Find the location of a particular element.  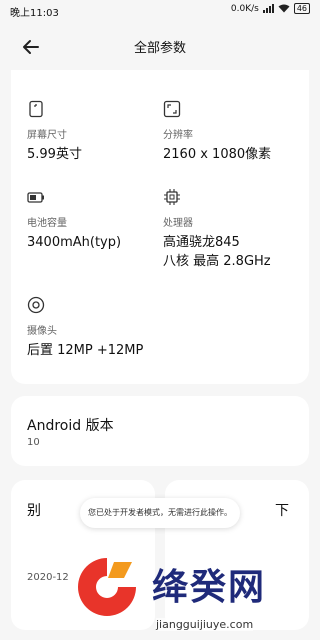

watermark-url: jiangguijiuye.com is located at coordinates (205, 624).